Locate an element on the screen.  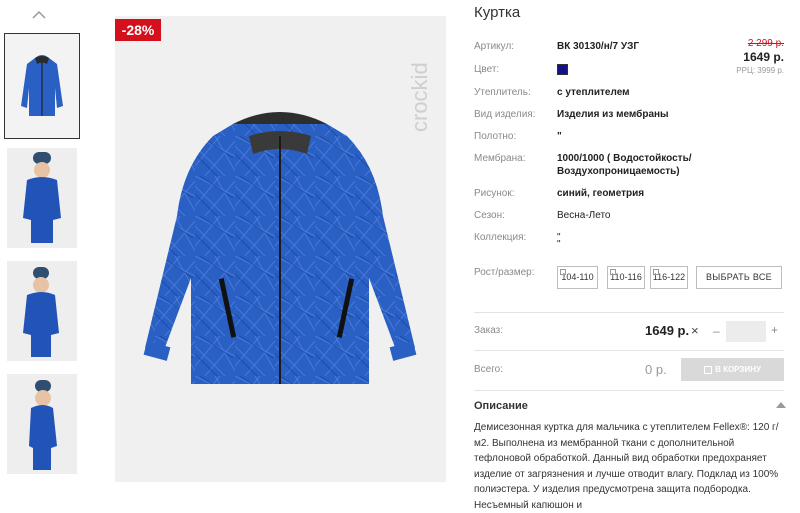
spec-label: Коллекция: is located at coordinates (500, 237).